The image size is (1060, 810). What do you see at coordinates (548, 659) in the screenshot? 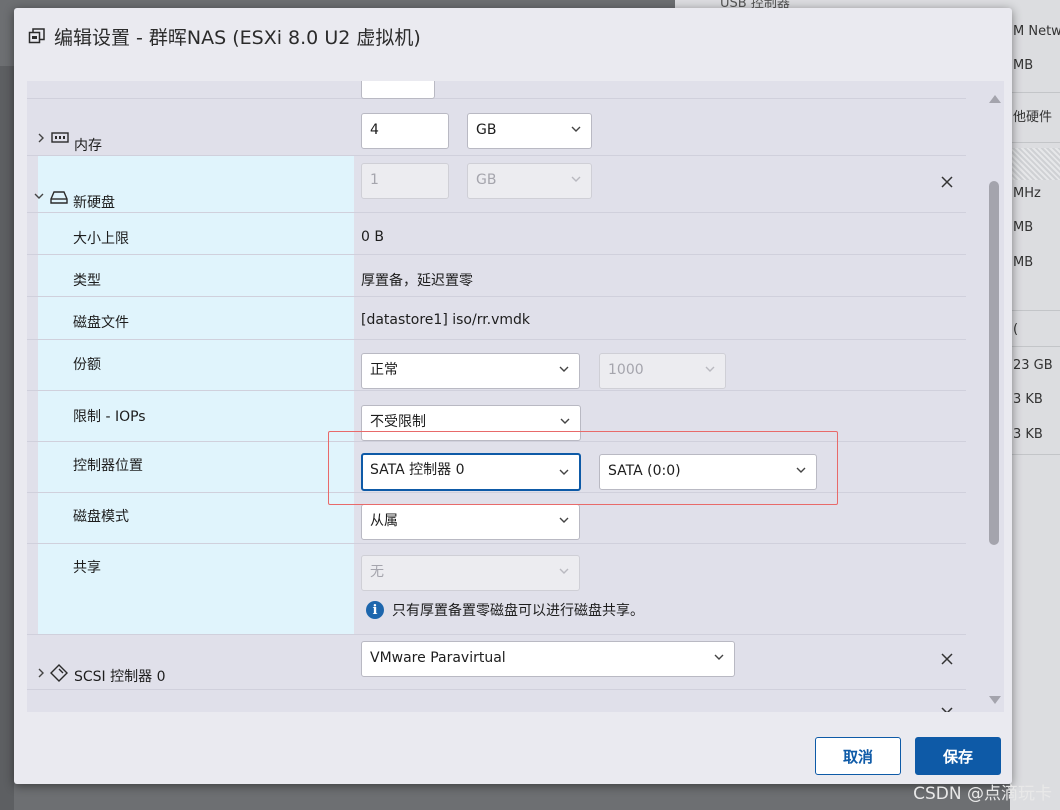
I see `scsi-type-select: VMware Paravirtual` at bounding box center [548, 659].